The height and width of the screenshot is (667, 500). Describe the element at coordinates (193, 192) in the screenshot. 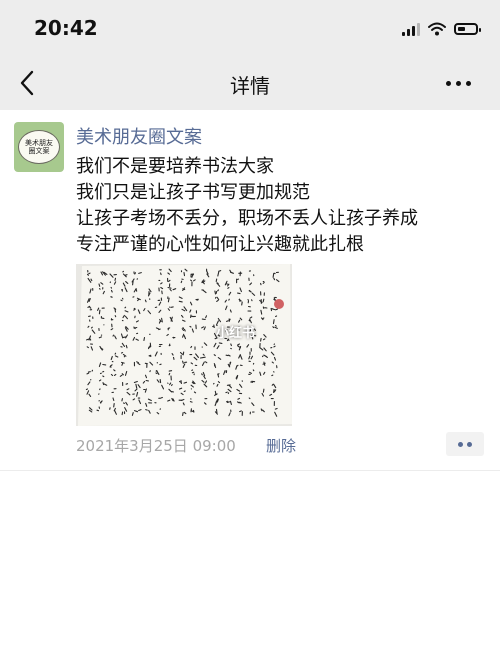

I see `post-line: 我们只是让孩子书写更加规范` at that location.